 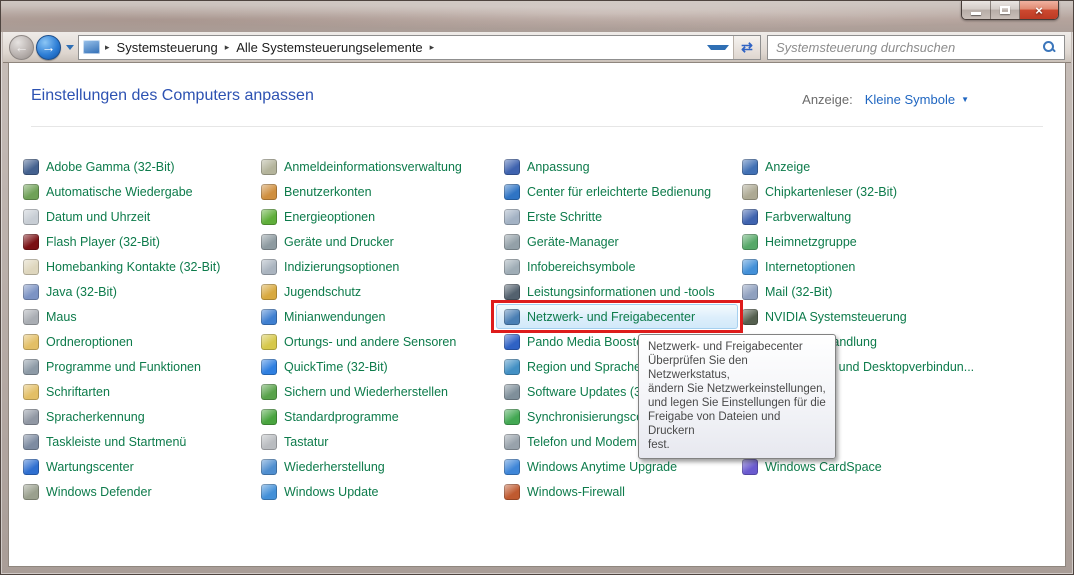 I want to click on taskbar-startmenu-icon, so click(x=31, y=441).